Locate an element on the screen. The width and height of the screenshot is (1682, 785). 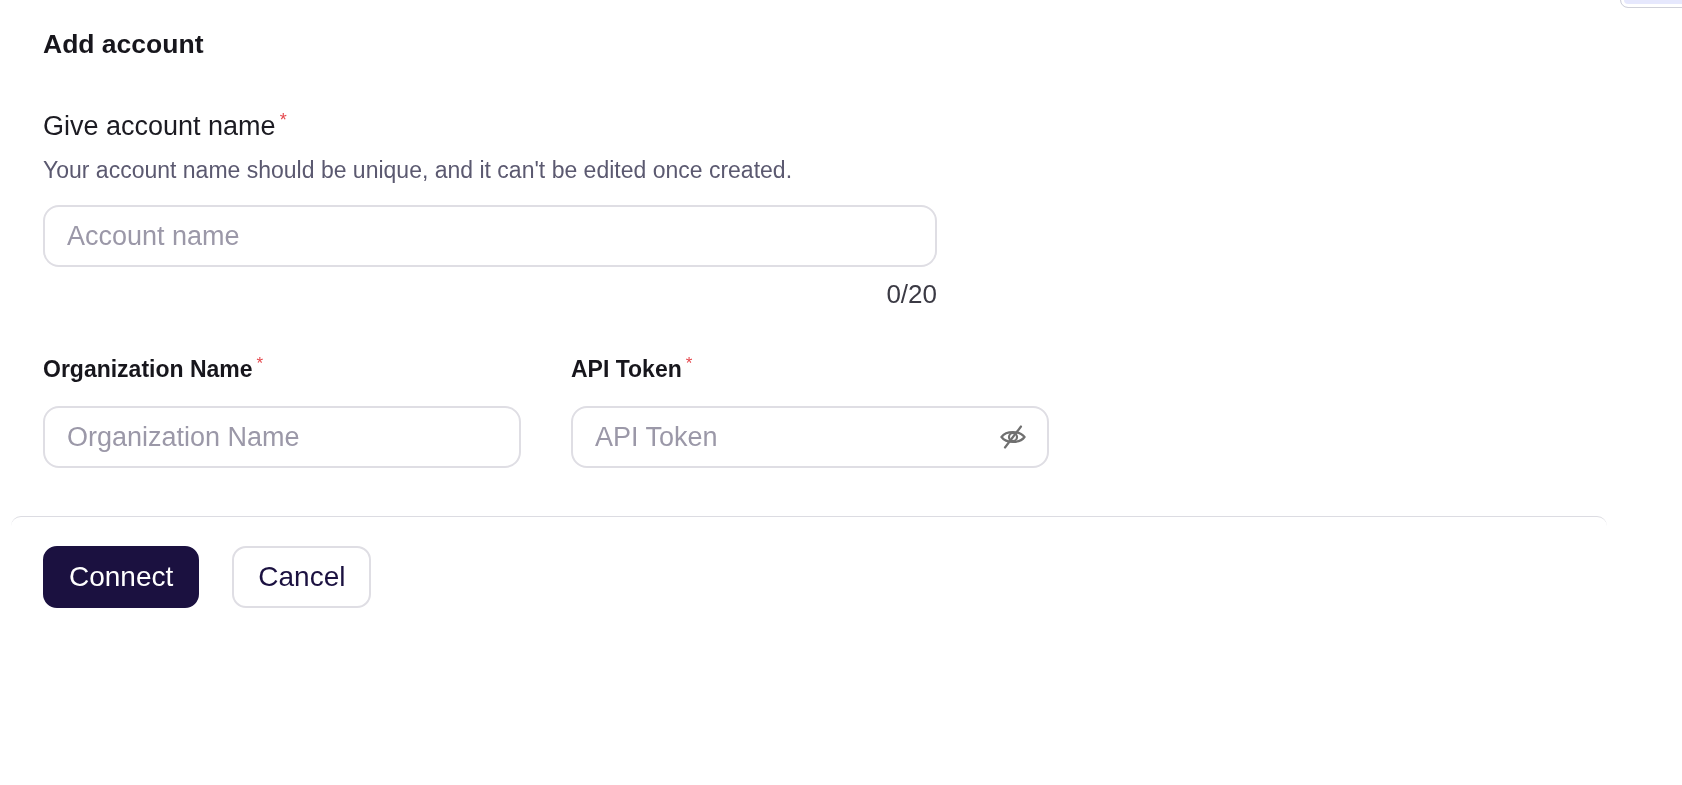
field-label: Organization Name is located at coordinates (148, 369).